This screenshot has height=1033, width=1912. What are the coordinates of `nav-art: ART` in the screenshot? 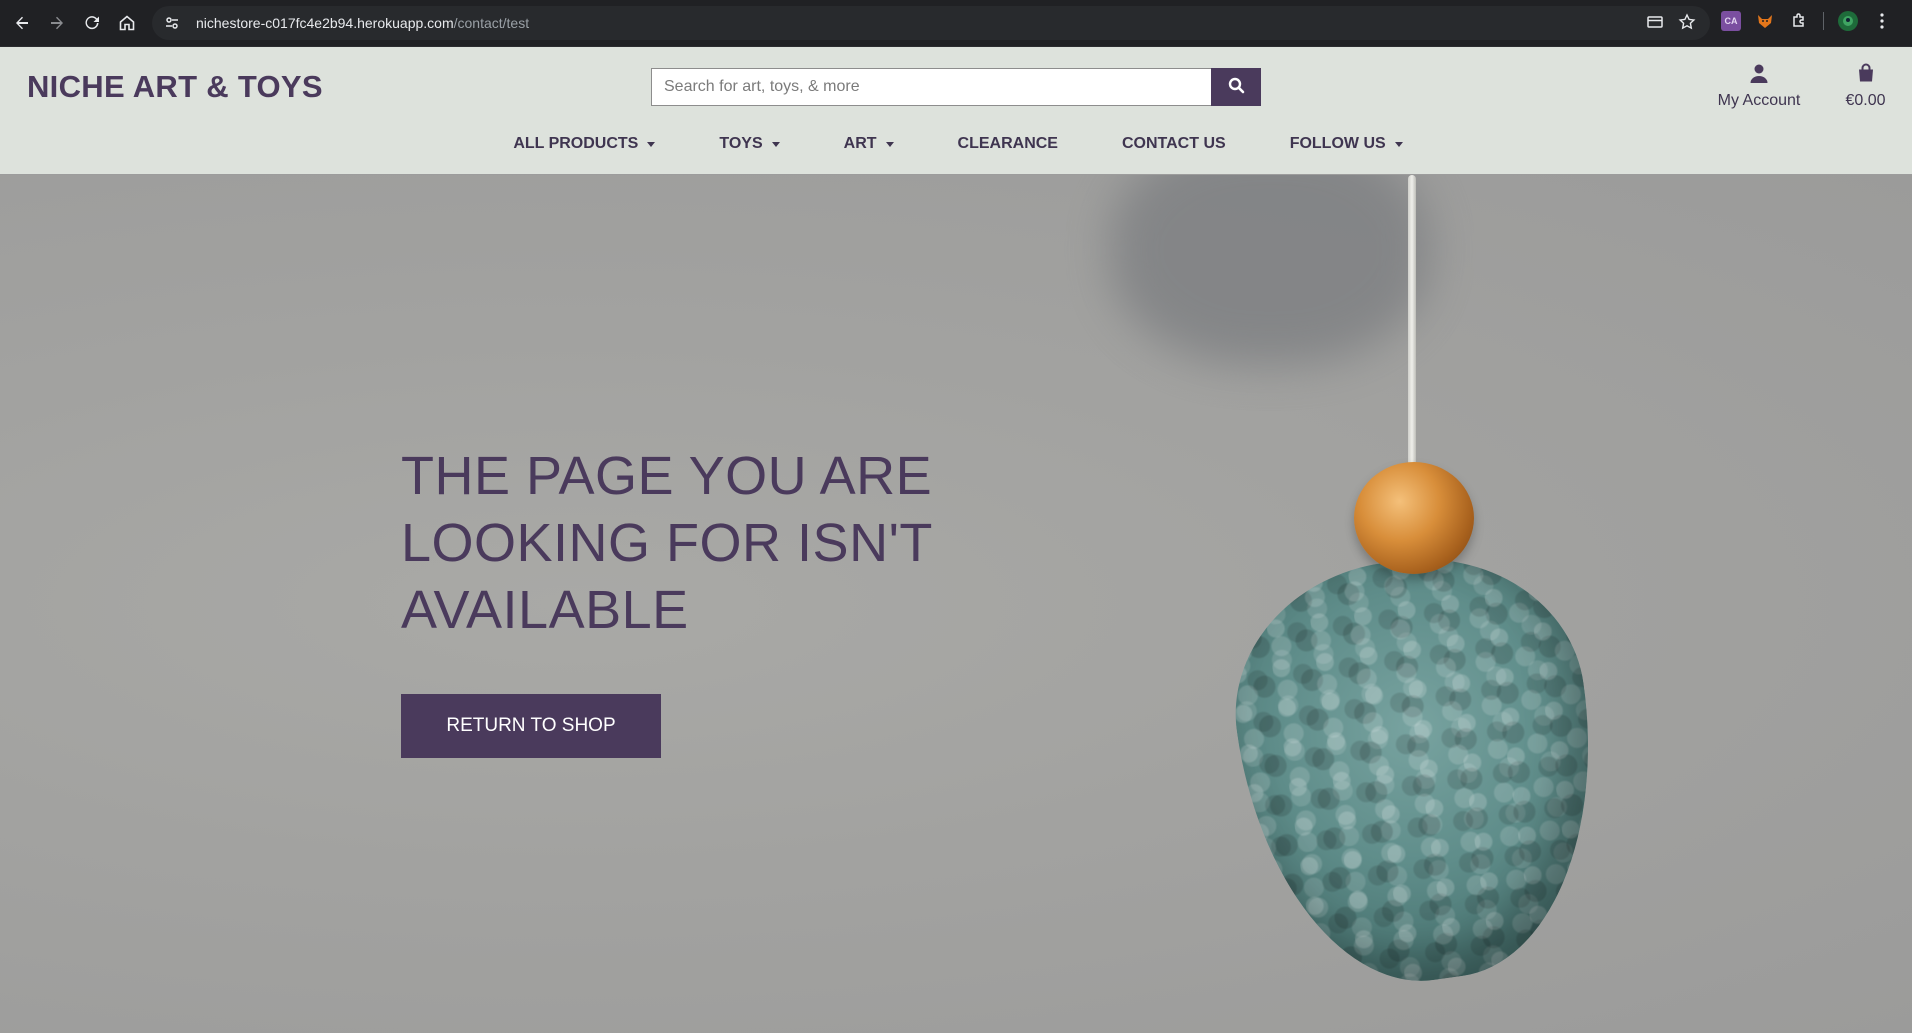 It's located at (869, 144).